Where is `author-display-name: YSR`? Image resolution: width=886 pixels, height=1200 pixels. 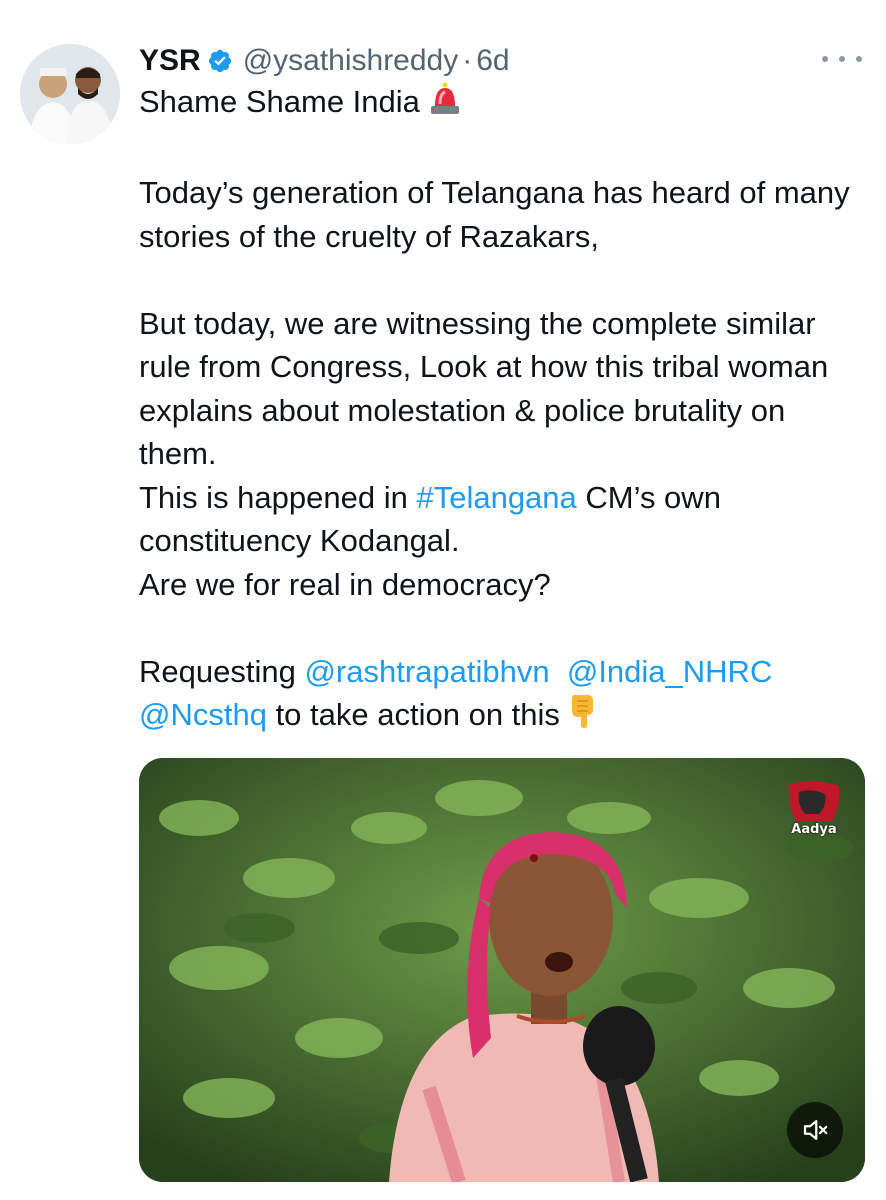
author-display-name: YSR is located at coordinates (170, 61).